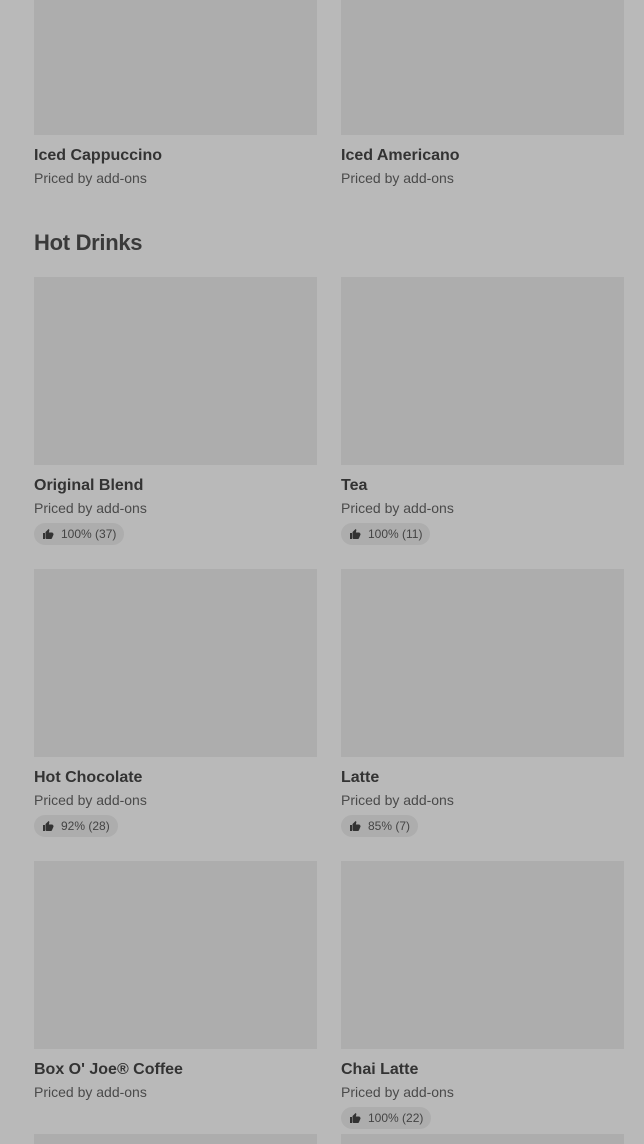 Image resolution: width=644 pixels, height=1144 pixels. I want to click on rating-text: 100% (22), so click(396, 1118).